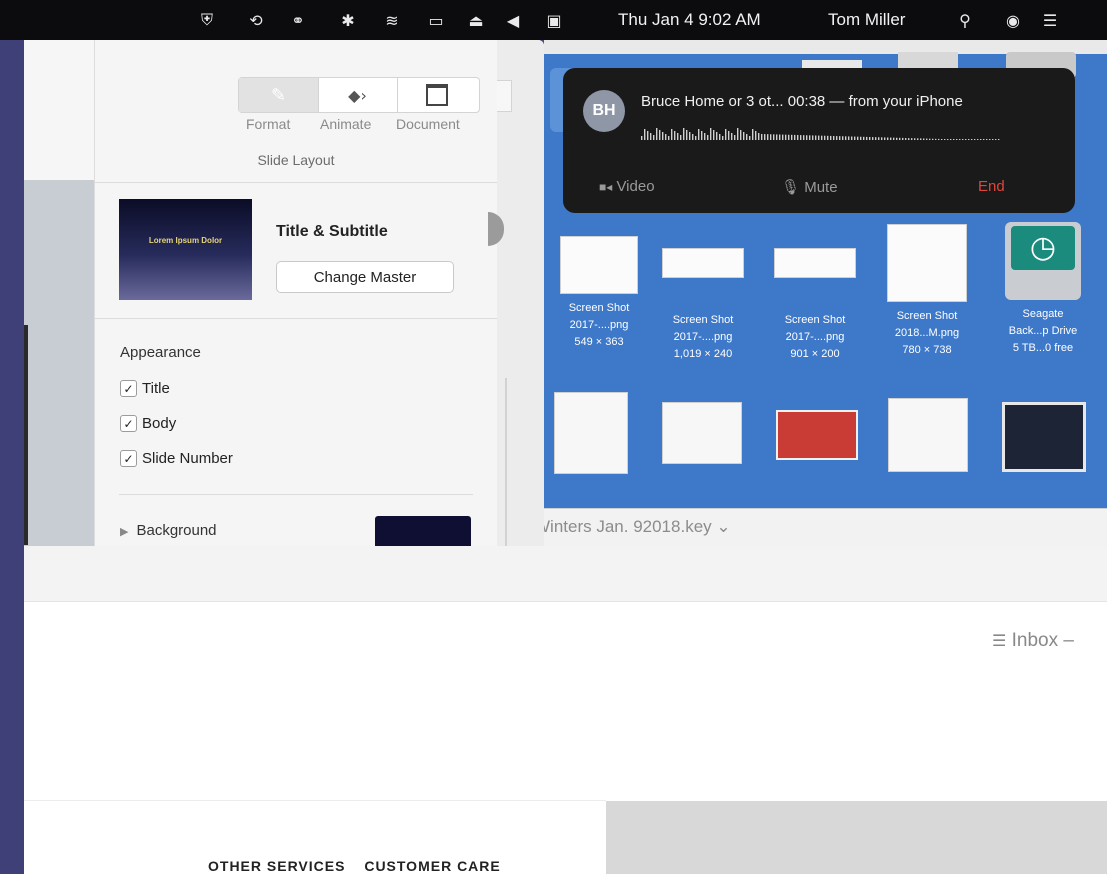 This screenshot has width=1107, height=874. Describe the element at coordinates (866, 20) in the screenshot. I see `menubar-user: Tom Miller` at that location.